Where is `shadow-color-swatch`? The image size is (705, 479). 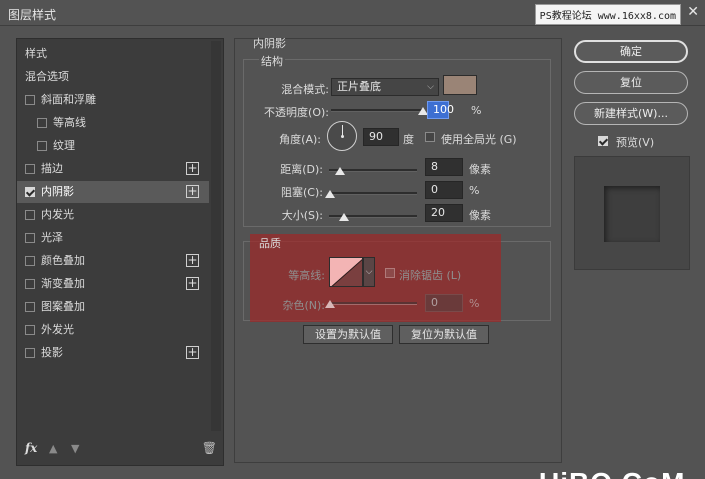
shadow-color-swatch is located at coordinates (460, 85).